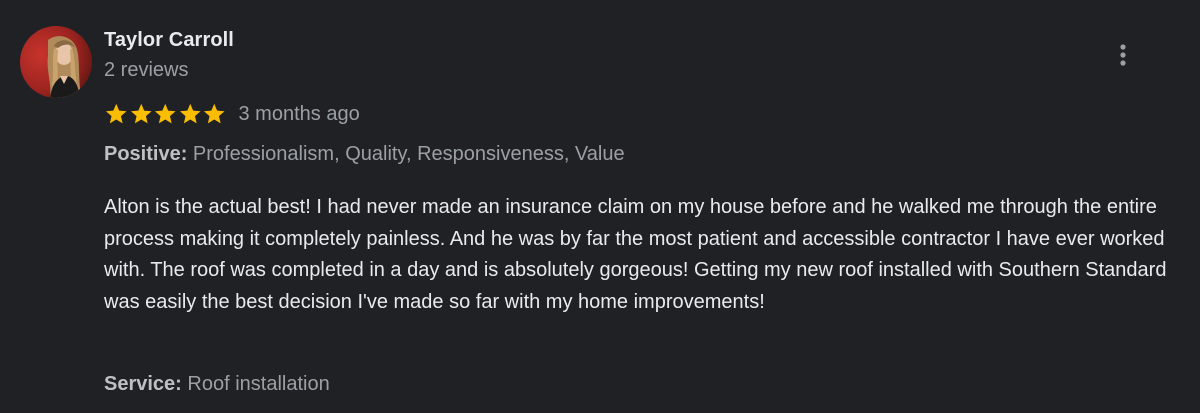 The height and width of the screenshot is (413, 1200). What do you see at coordinates (299, 113) in the screenshot?
I see `review-date: 3 months ago` at bounding box center [299, 113].